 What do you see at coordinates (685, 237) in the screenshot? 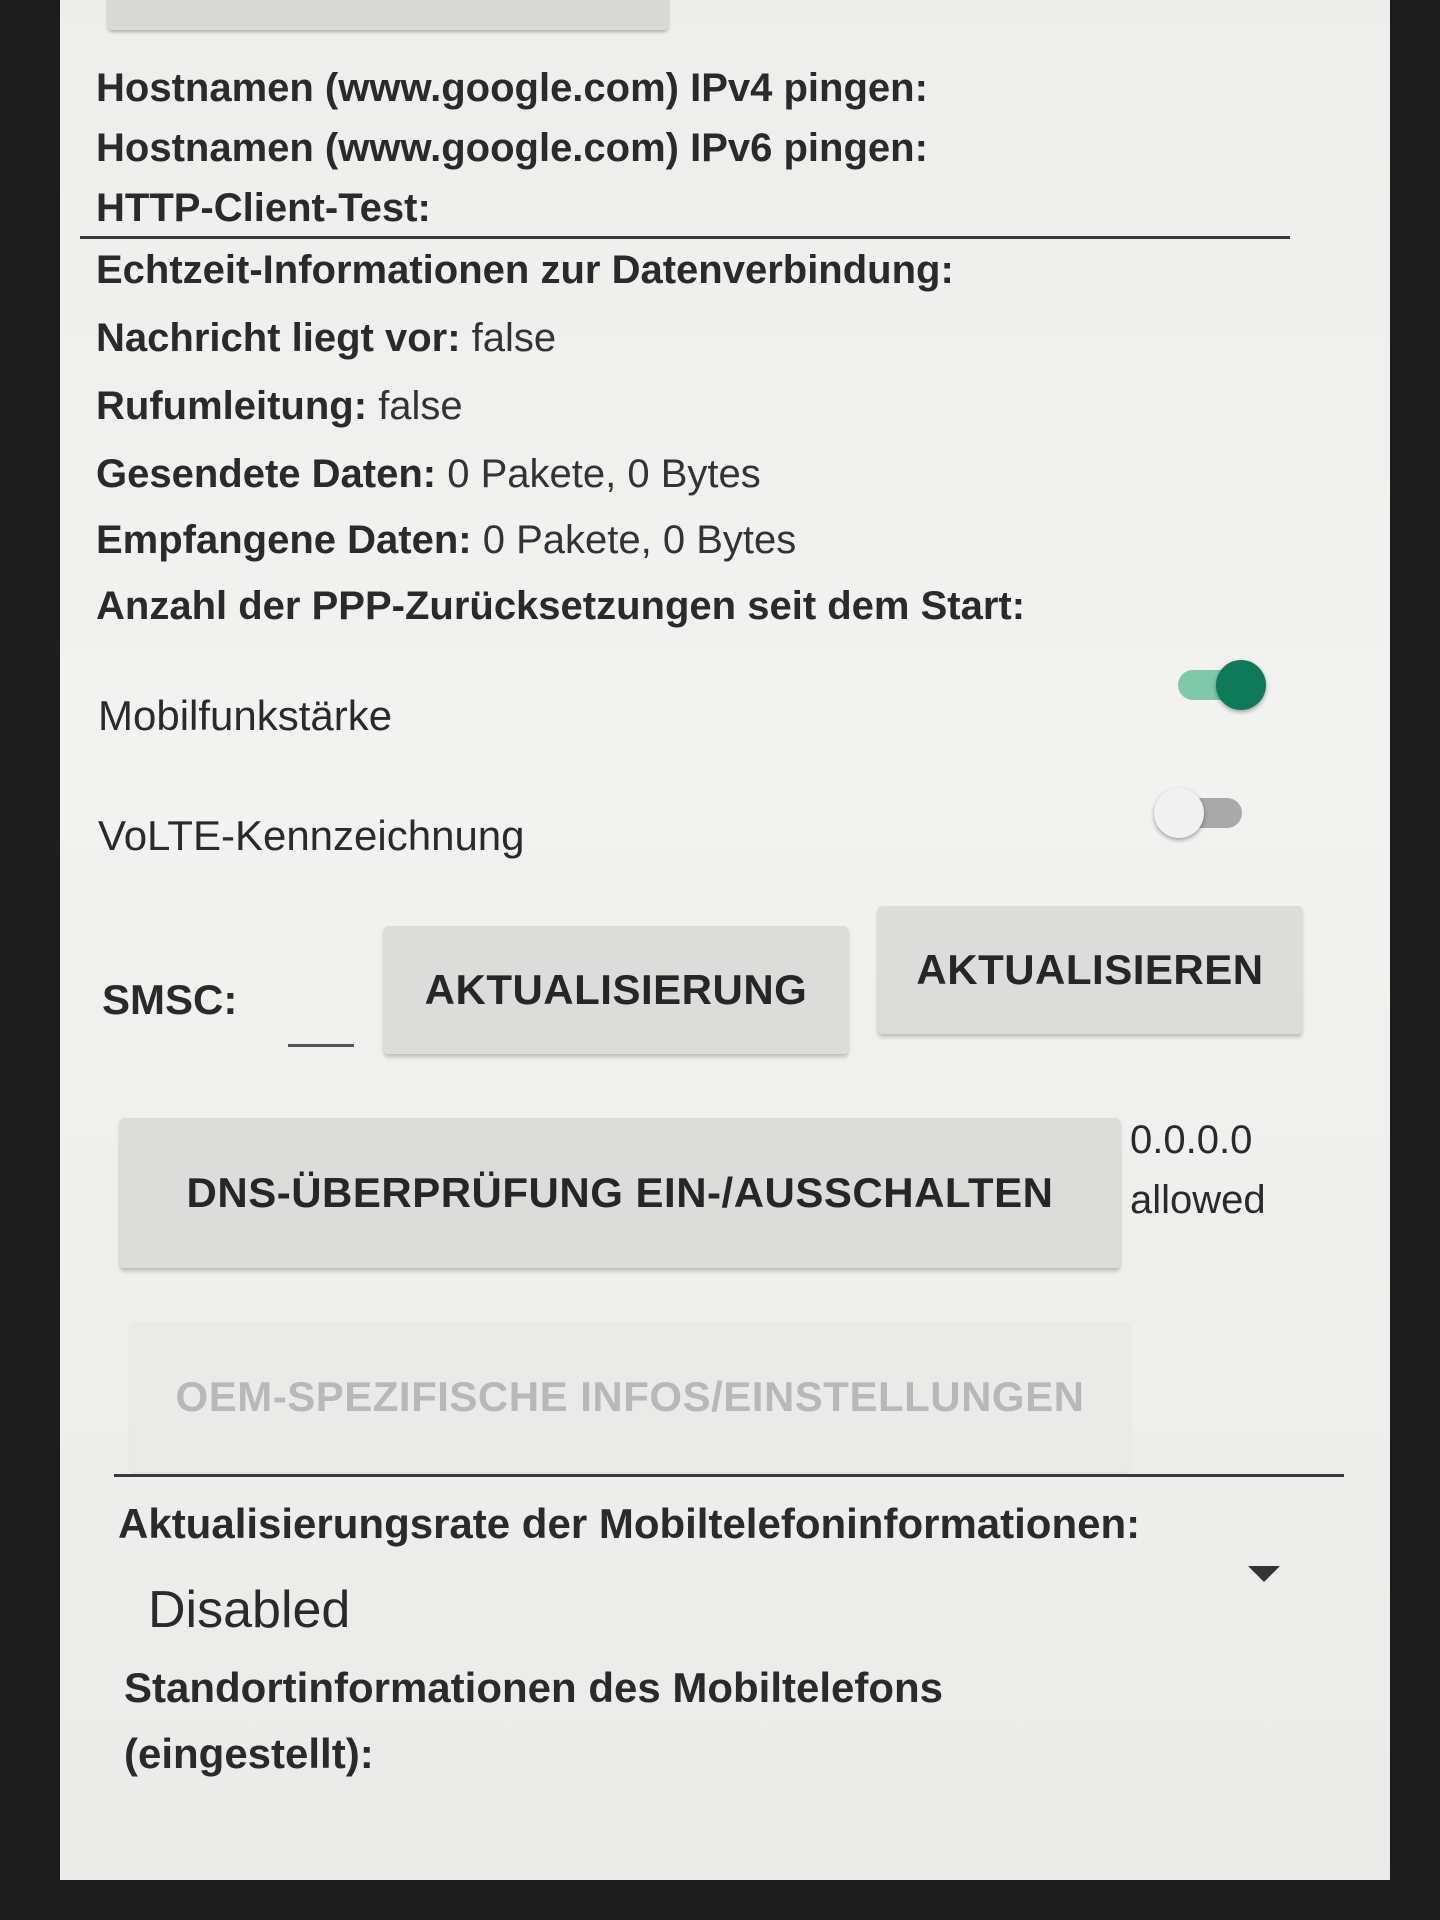
I see `section-divider` at bounding box center [685, 237].